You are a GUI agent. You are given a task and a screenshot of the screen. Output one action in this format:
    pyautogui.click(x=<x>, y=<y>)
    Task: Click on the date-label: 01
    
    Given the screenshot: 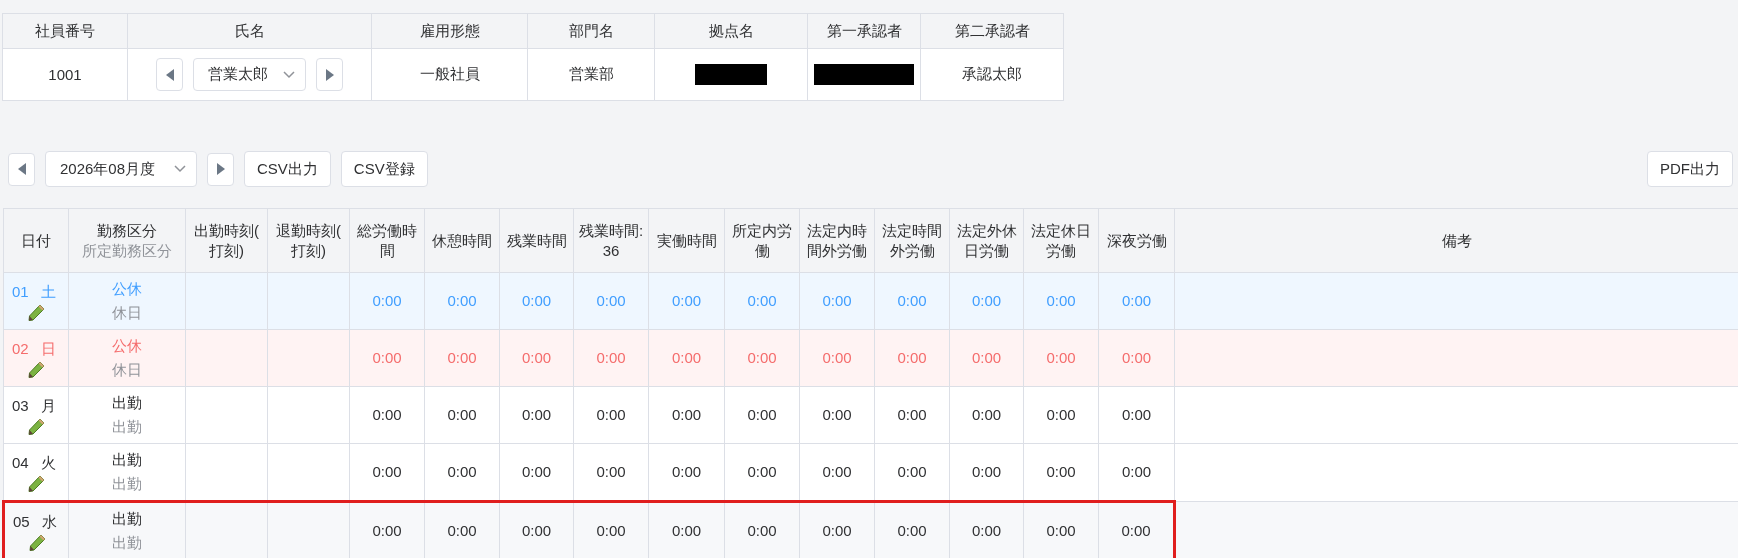 What is the action you would take?
    pyautogui.click(x=20, y=292)
    